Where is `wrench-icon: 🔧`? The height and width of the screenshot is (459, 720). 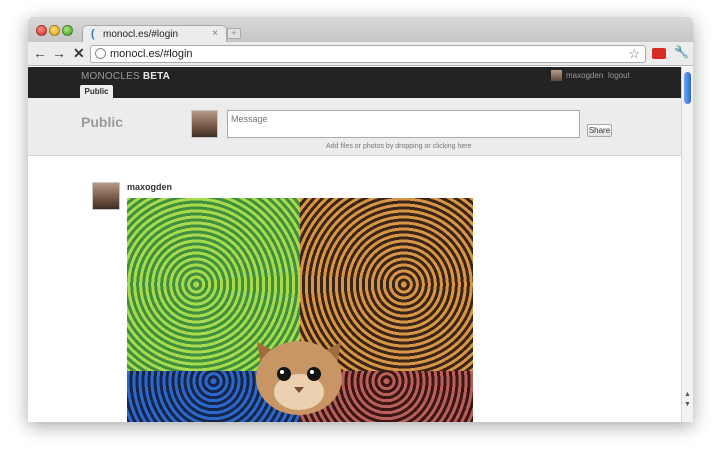 wrench-icon: 🔧 is located at coordinates (681, 52).